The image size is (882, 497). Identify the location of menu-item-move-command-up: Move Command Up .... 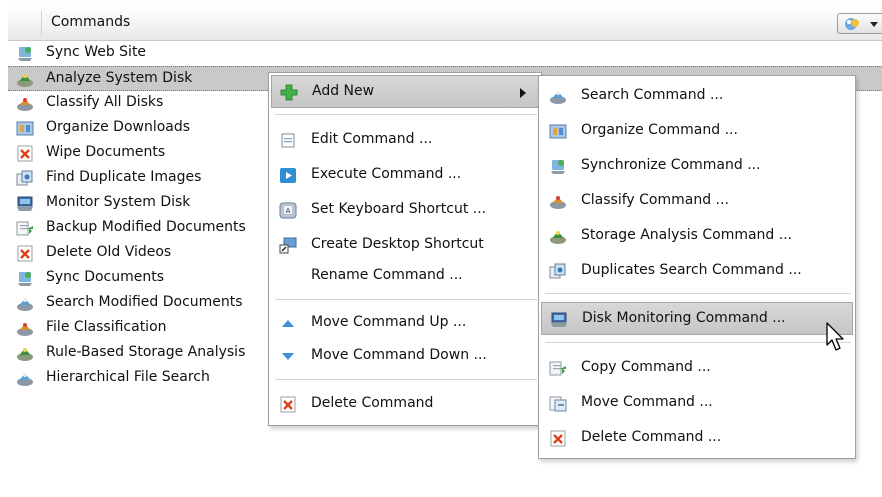
(405, 323).